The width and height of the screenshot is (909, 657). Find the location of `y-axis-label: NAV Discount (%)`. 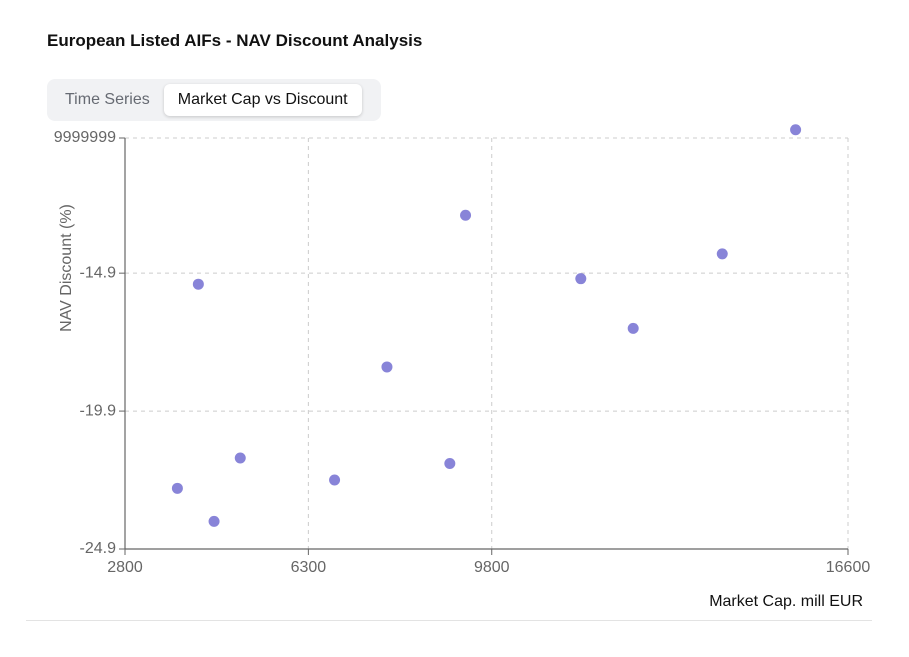

y-axis-label: NAV Discount (%) is located at coordinates (66, 268).